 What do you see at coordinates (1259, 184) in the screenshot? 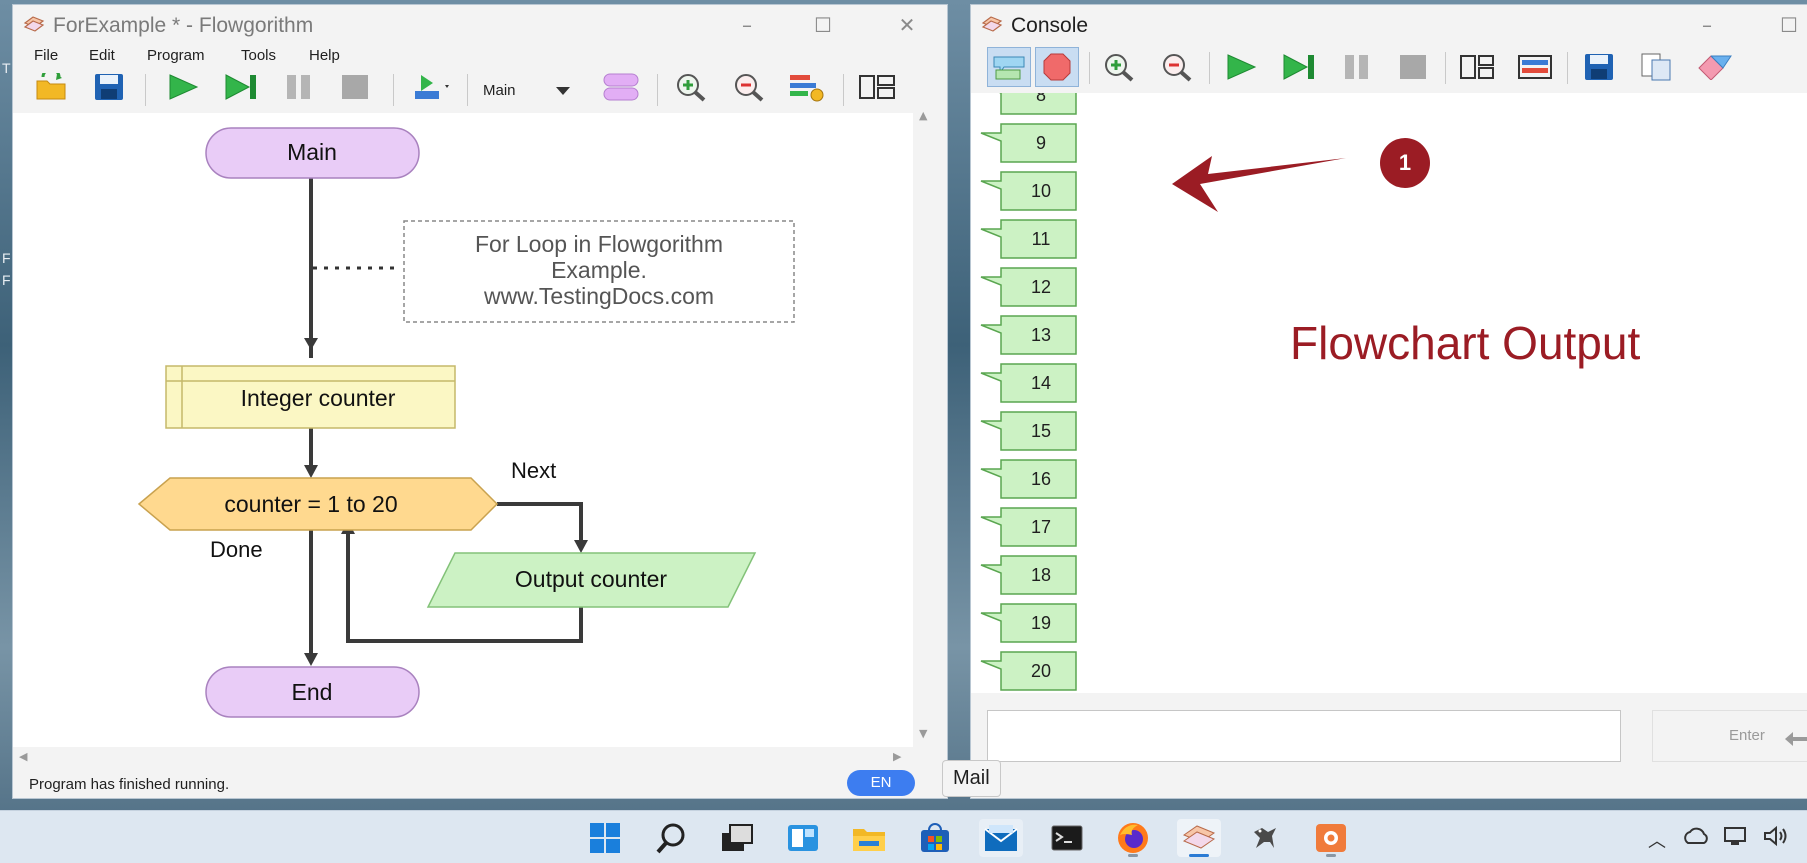
I see `annotation-arrow-icon` at bounding box center [1259, 184].